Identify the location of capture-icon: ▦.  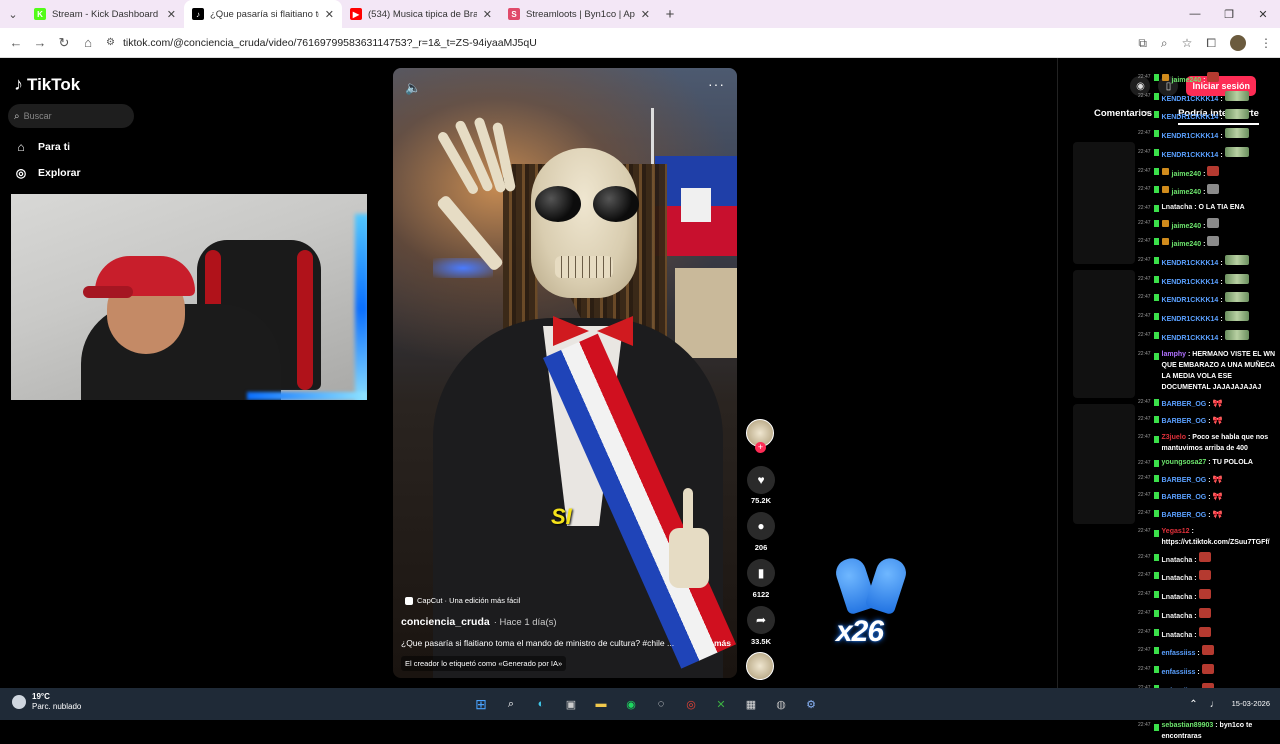
(751, 704).